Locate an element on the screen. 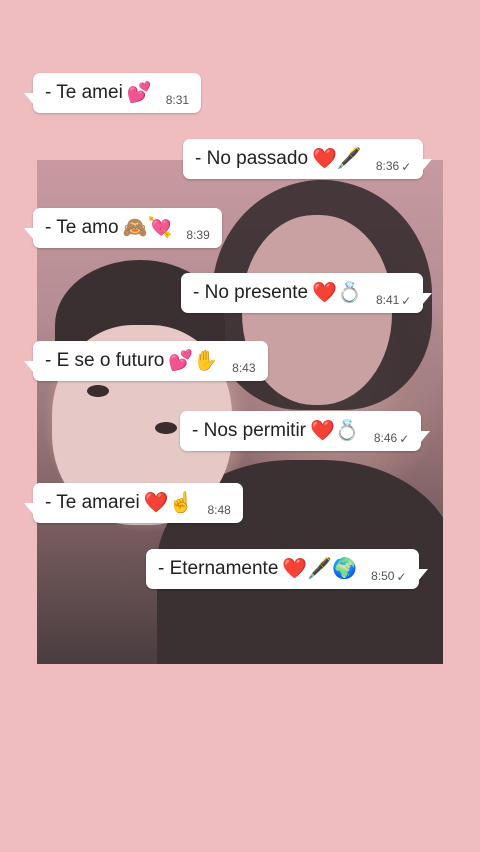  message-bubble: - Te amei 💕 8:31 is located at coordinates (112, 93).